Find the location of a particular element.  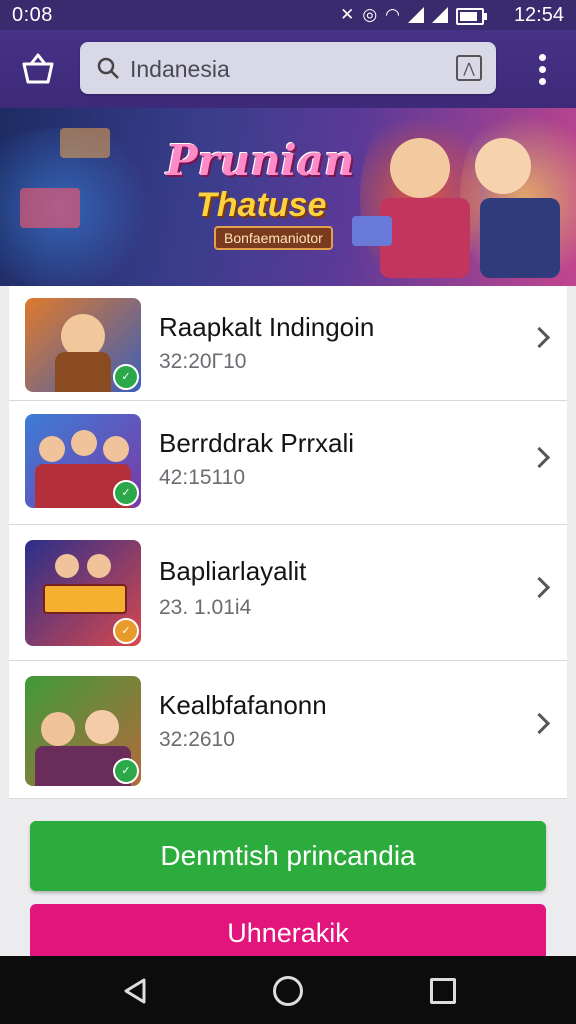

banner-title: Prunian is located at coordinates (260, 160).